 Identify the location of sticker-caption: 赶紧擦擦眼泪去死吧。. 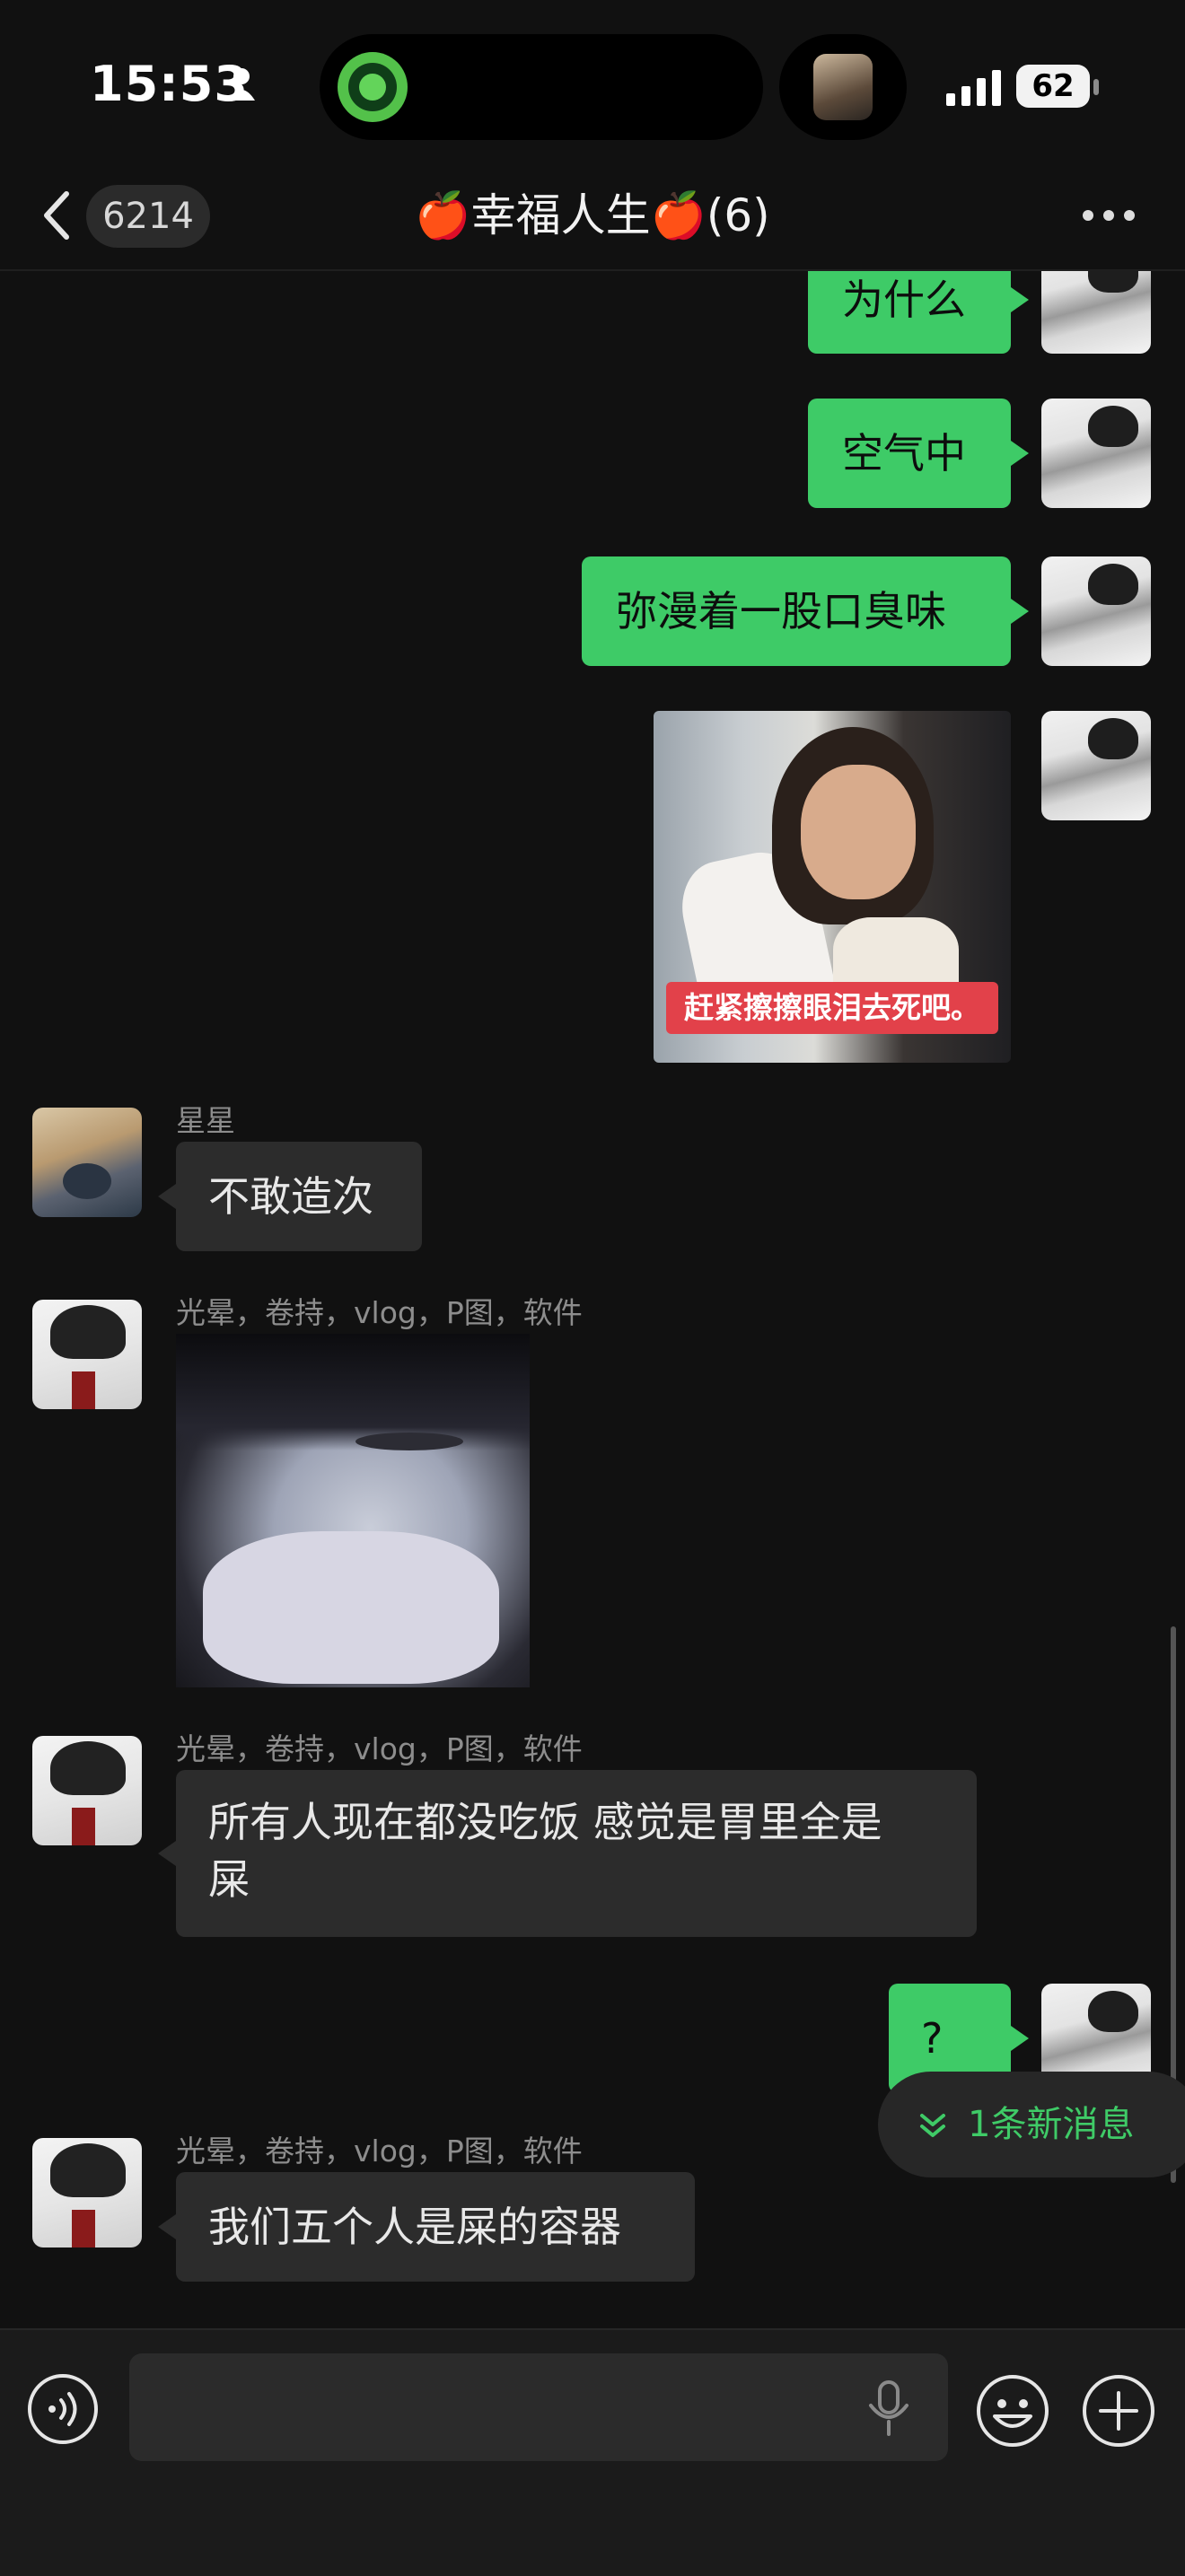
(832, 1008).